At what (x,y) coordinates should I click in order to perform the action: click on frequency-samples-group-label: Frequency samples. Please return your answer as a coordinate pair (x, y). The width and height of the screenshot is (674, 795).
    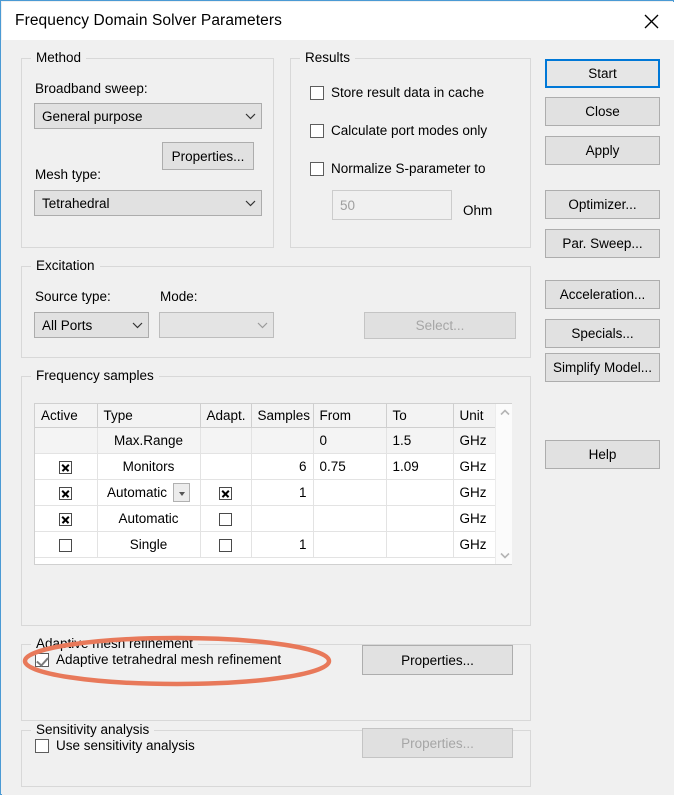
    Looking at the image, I should click on (95, 375).